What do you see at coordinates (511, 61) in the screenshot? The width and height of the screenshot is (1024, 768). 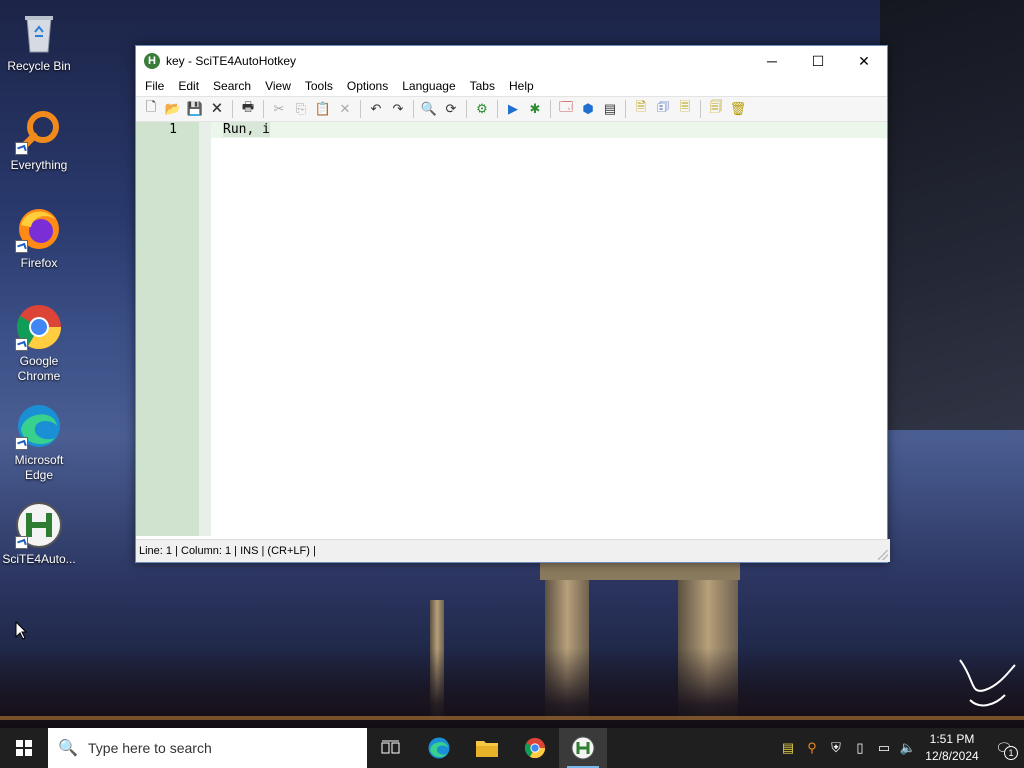 I see `title-bar: H key - SciTE4AutoHotkey ─ ☐ ✕` at bounding box center [511, 61].